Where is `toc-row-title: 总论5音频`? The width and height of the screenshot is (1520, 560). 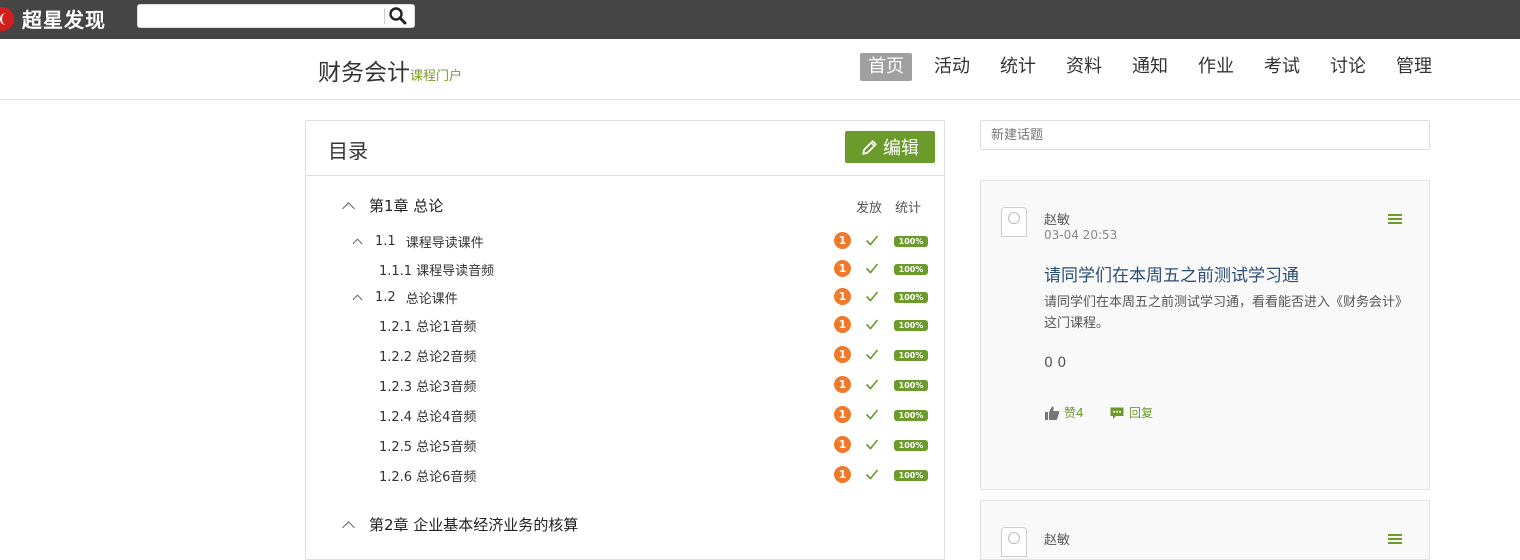
toc-row-title: 总论5音频 is located at coordinates (446, 447).